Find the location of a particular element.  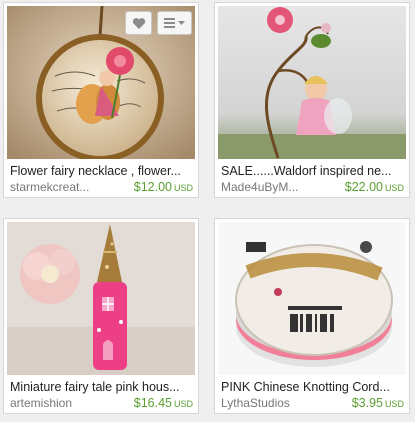

heart-icon is located at coordinates (138, 23).